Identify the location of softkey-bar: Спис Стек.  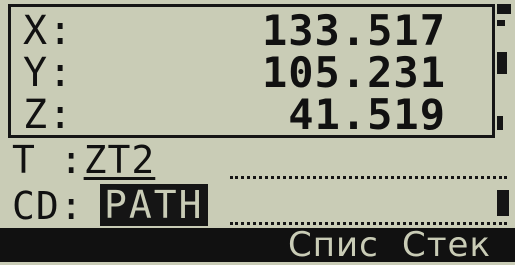
(257, 245).